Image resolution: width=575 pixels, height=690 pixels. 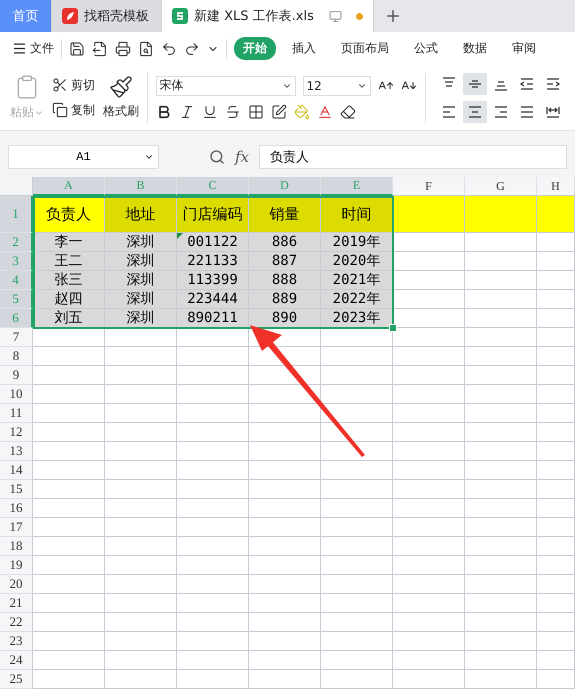 I want to click on document-tab: 新建 XLS 工作表.xls, so click(x=268, y=16).